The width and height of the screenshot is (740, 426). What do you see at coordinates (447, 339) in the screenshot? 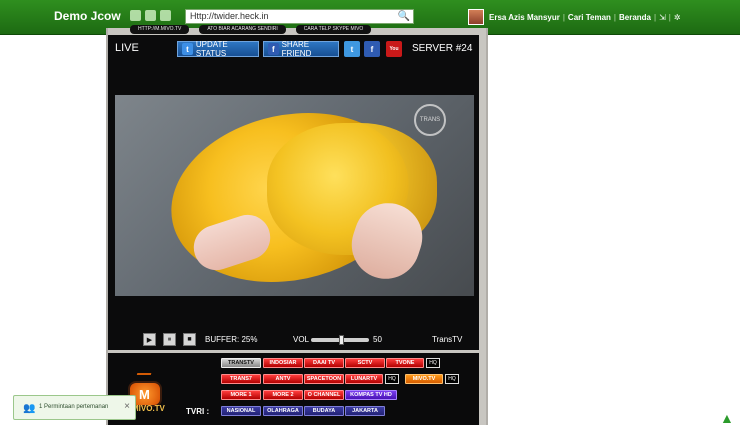
I see `channel-name: TransTV` at bounding box center [447, 339].